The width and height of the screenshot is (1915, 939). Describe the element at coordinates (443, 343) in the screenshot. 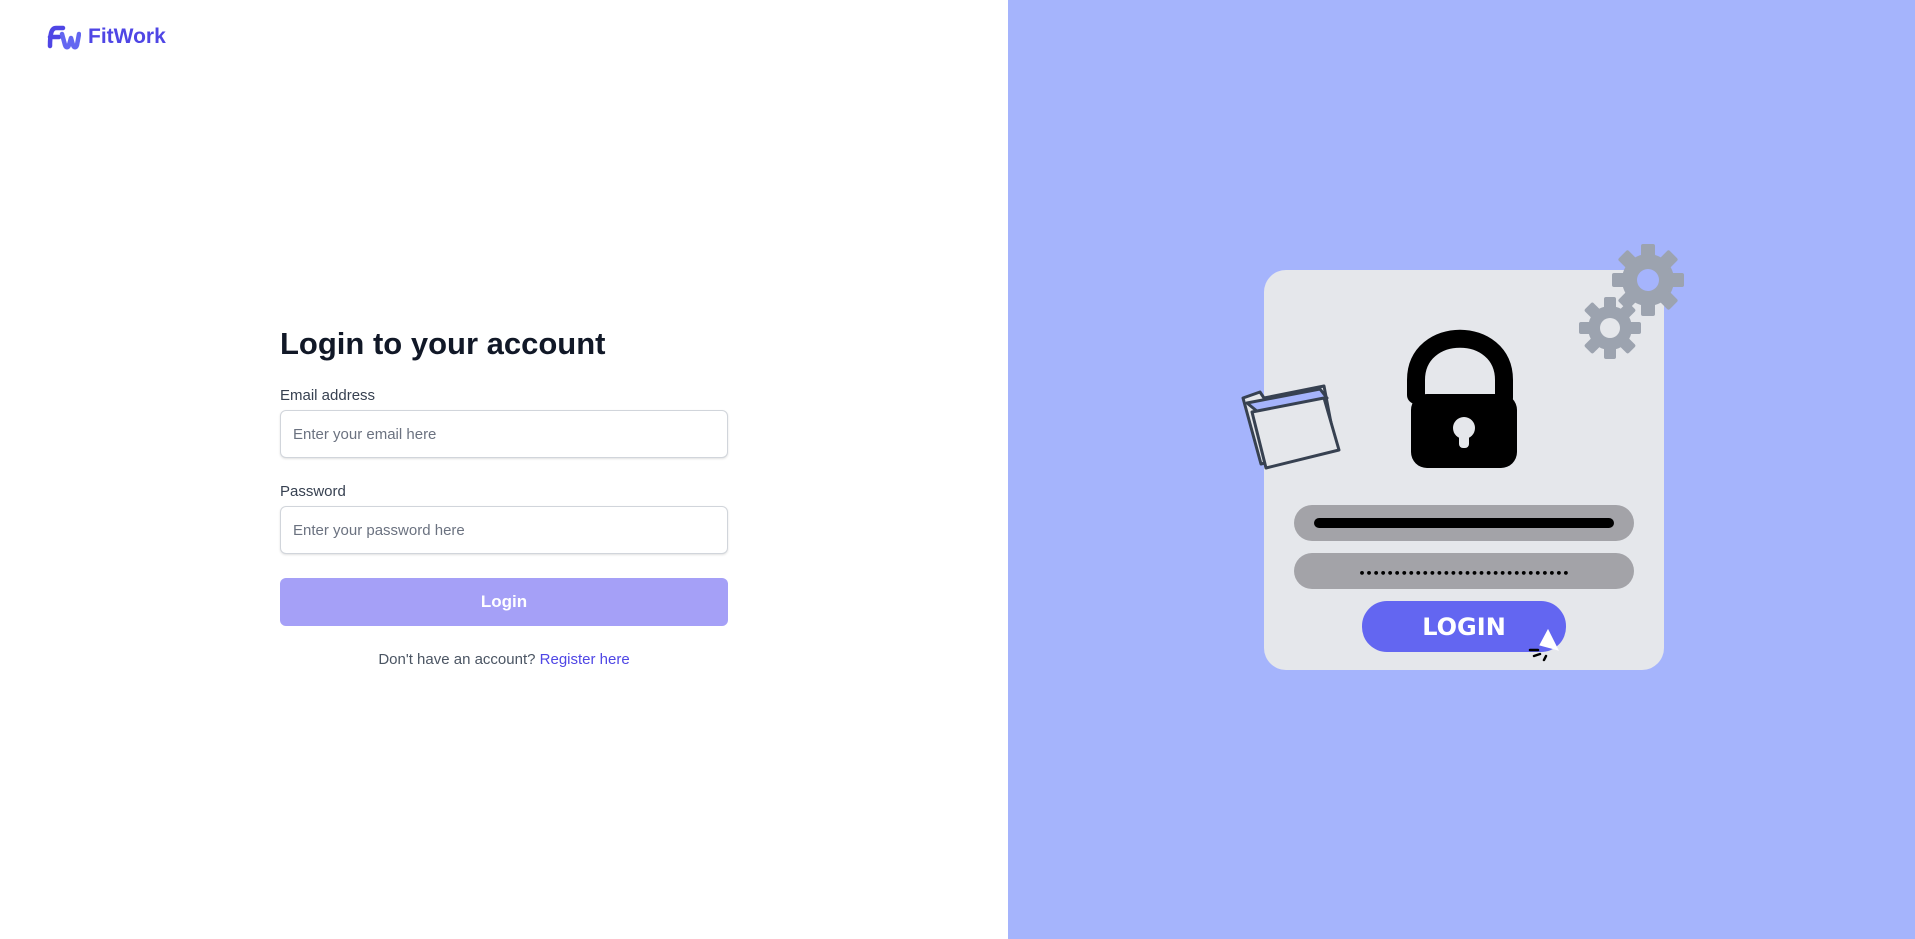

I see `page-title: Login to your account` at that location.